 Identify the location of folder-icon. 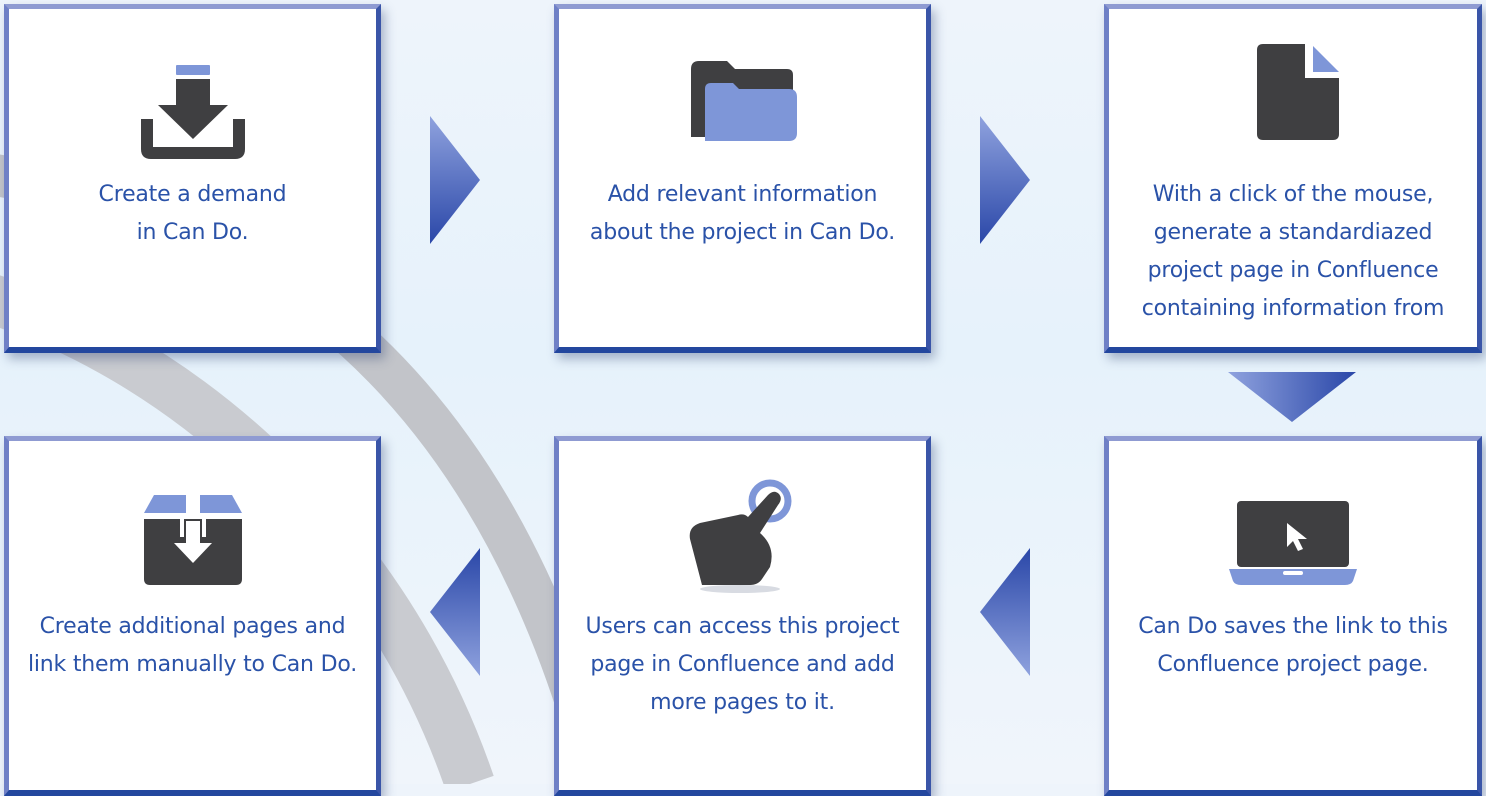
(742, 99).